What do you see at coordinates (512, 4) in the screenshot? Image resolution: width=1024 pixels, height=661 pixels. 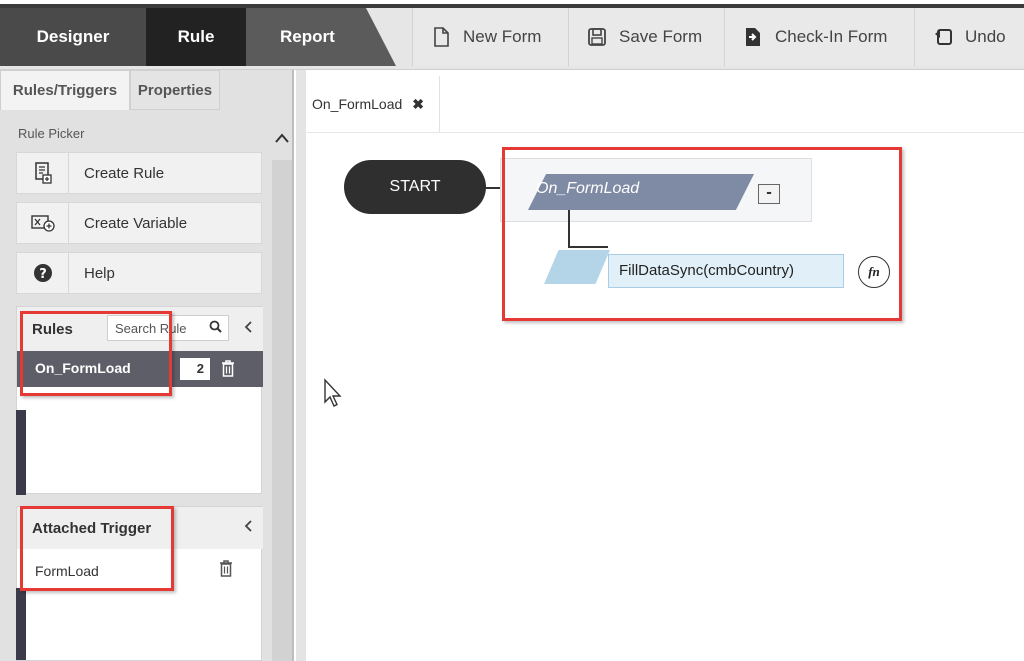 I see `window-top-border` at bounding box center [512, 4].